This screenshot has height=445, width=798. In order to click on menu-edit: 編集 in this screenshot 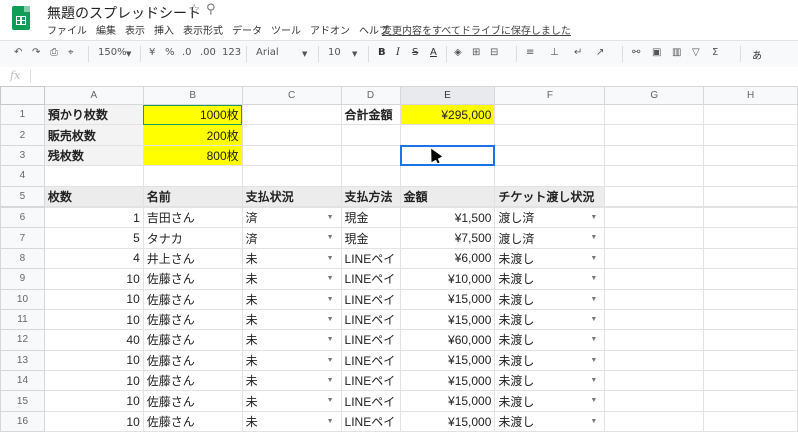, I will do `click(106, 29)`.